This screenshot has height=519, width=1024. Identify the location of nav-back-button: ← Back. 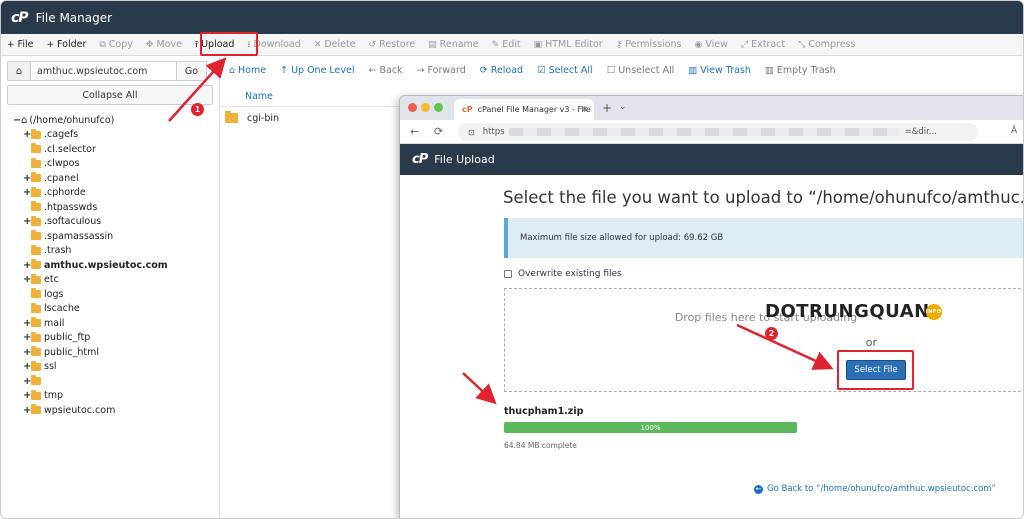
(386, 70).